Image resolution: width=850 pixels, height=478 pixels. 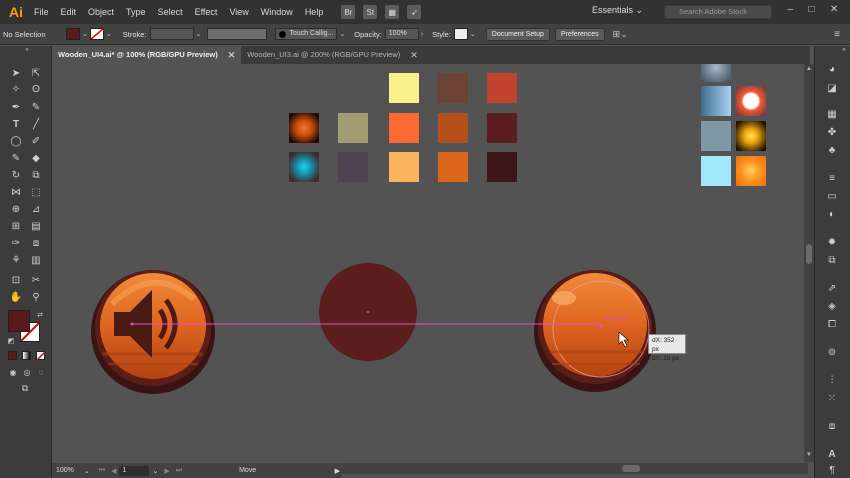 What do you see at coordinates (136, 12) in the screenshot?
I see `menu-type: Type` at bounding box center [136, 12].